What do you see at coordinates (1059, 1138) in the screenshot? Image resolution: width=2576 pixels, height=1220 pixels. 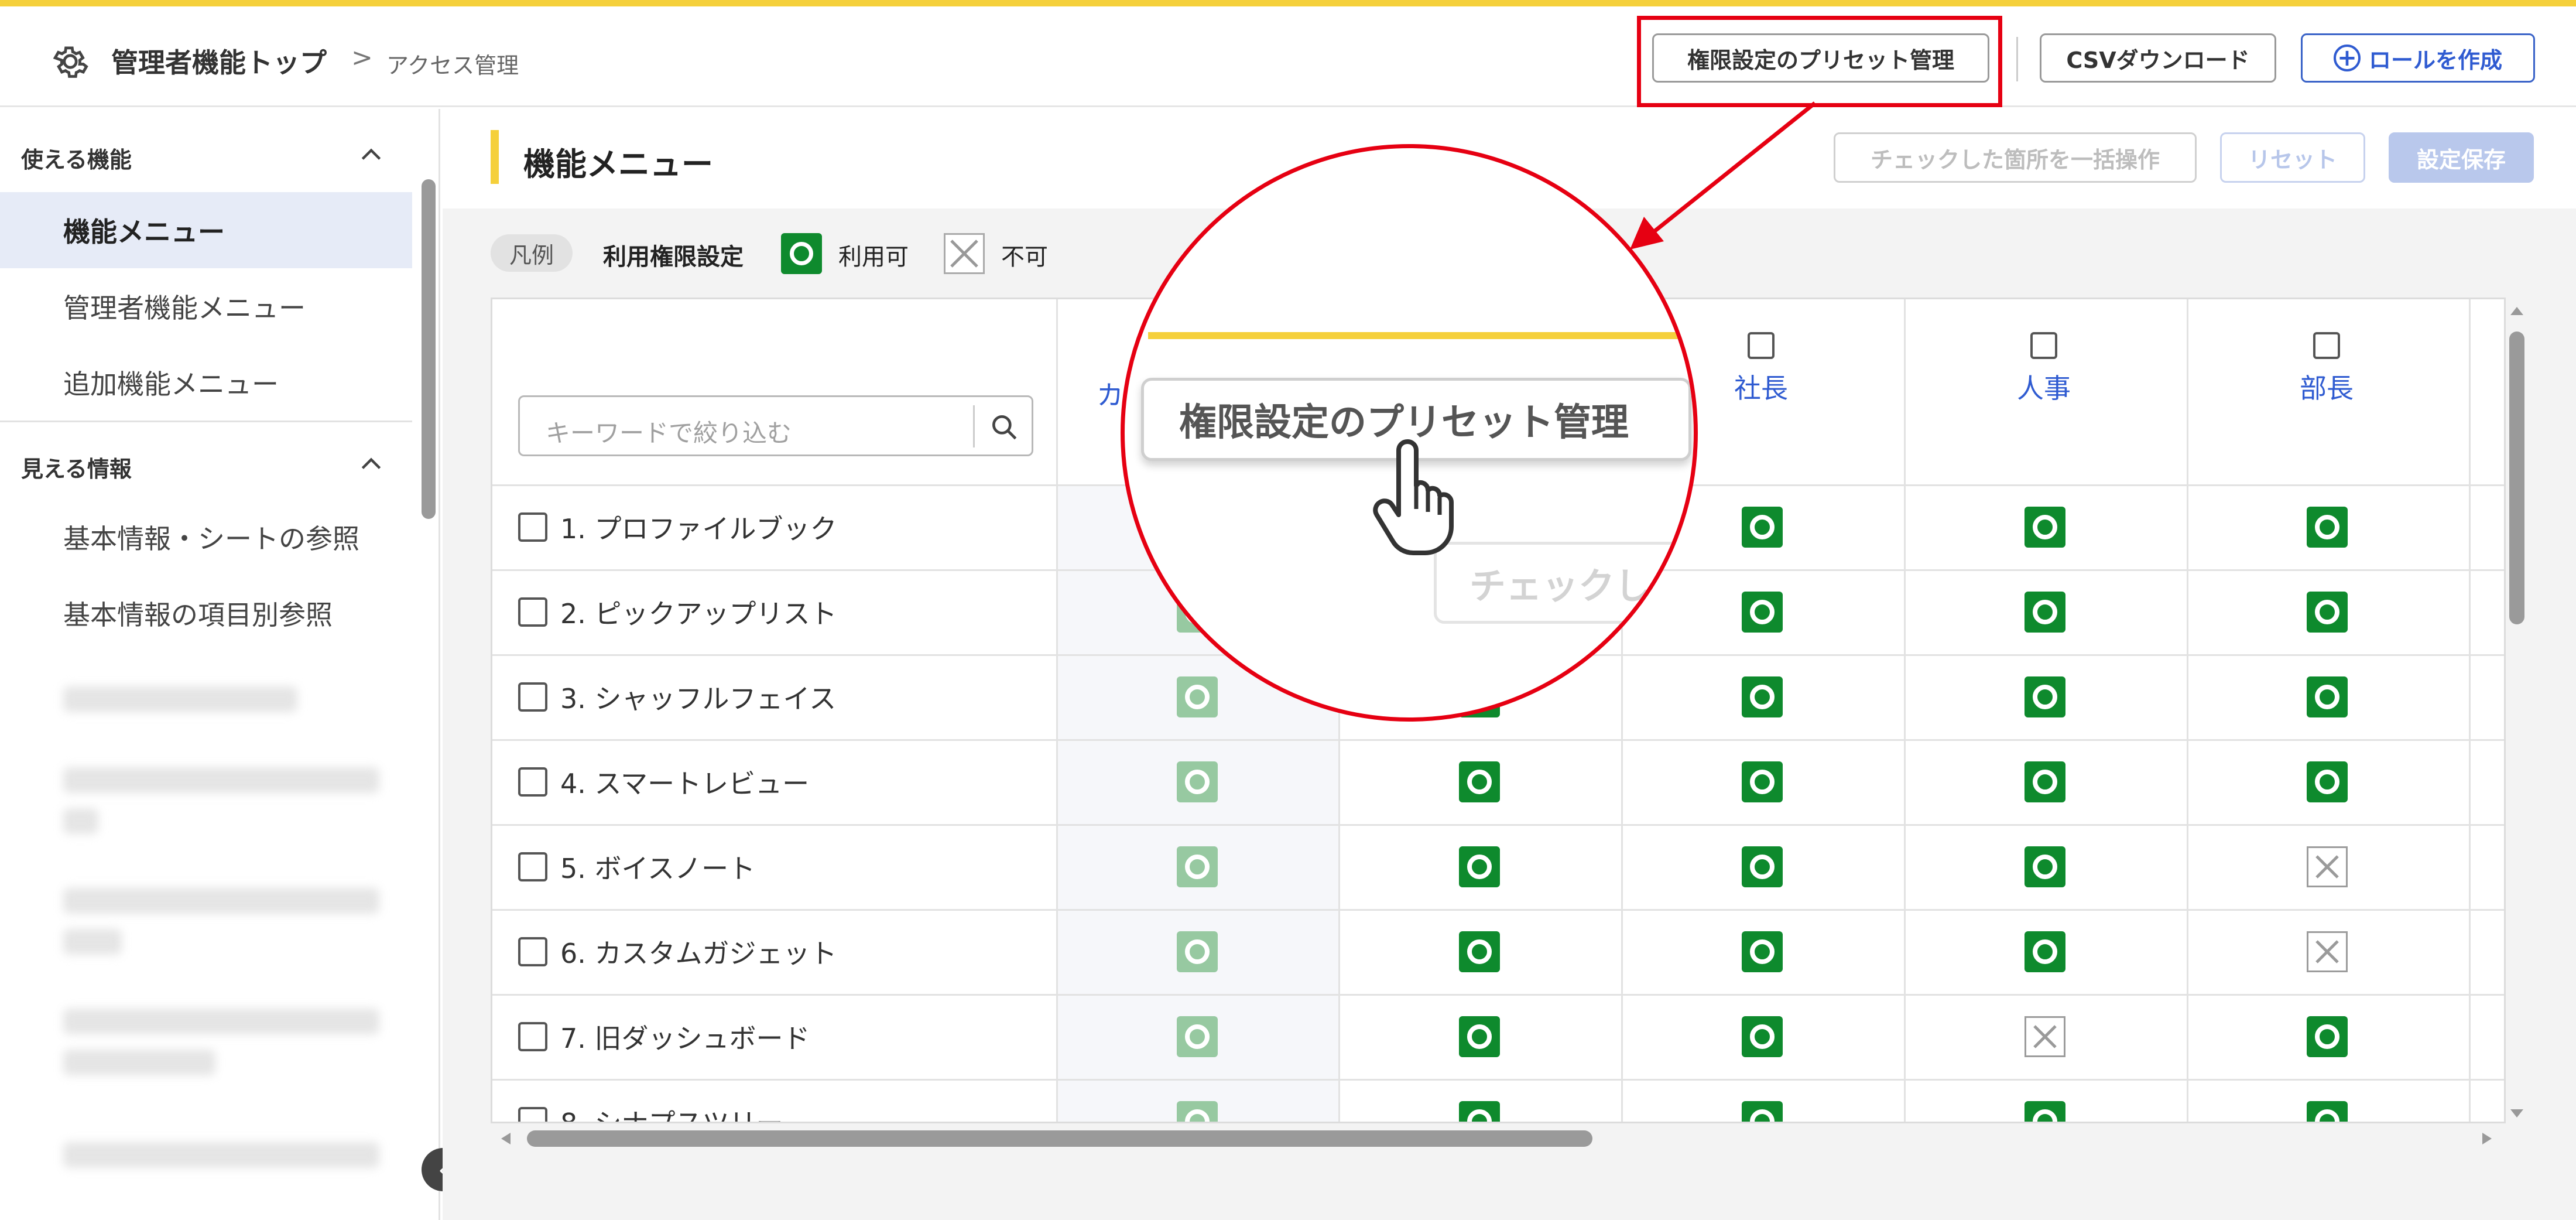 I see `table-hscroll-thumb` at bounding box center [1059, 1138].